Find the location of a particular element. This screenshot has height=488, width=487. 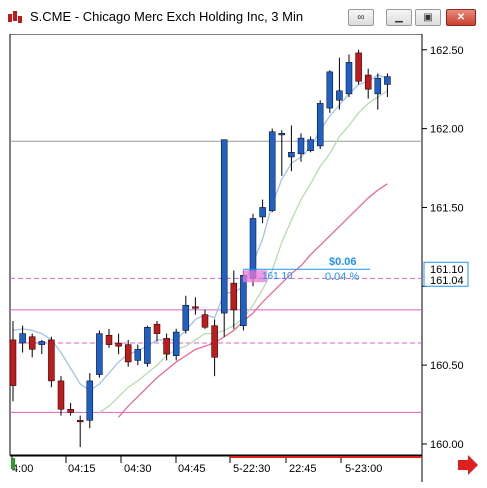

x-tick-label: 5-23:00 is located at coordinates (363, 469).